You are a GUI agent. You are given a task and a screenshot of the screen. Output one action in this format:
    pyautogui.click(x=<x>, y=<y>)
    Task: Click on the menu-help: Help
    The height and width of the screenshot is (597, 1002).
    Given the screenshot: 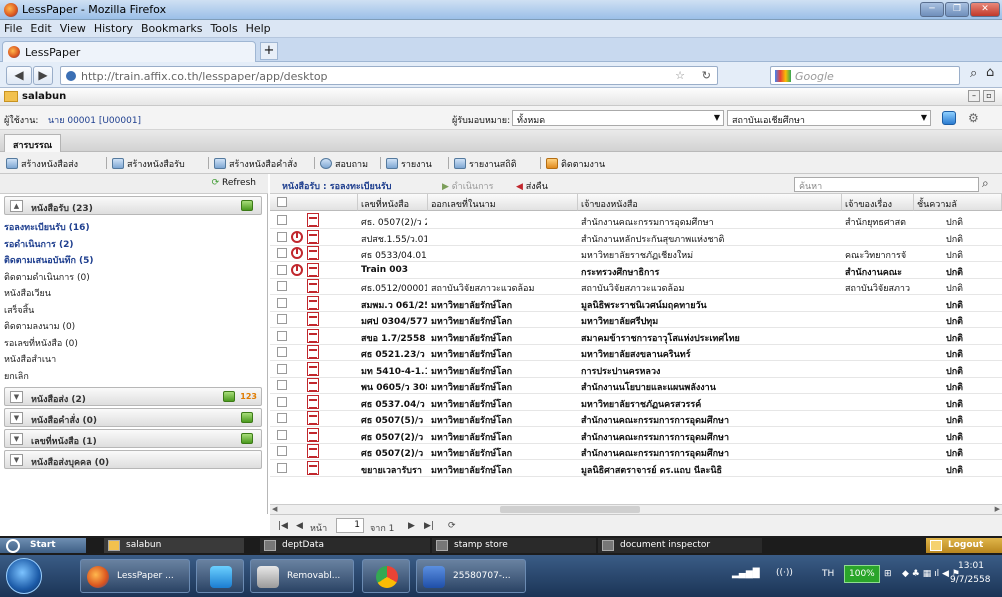 What is the action you would take?
    pyautogui.click(x=258, y=27)
    